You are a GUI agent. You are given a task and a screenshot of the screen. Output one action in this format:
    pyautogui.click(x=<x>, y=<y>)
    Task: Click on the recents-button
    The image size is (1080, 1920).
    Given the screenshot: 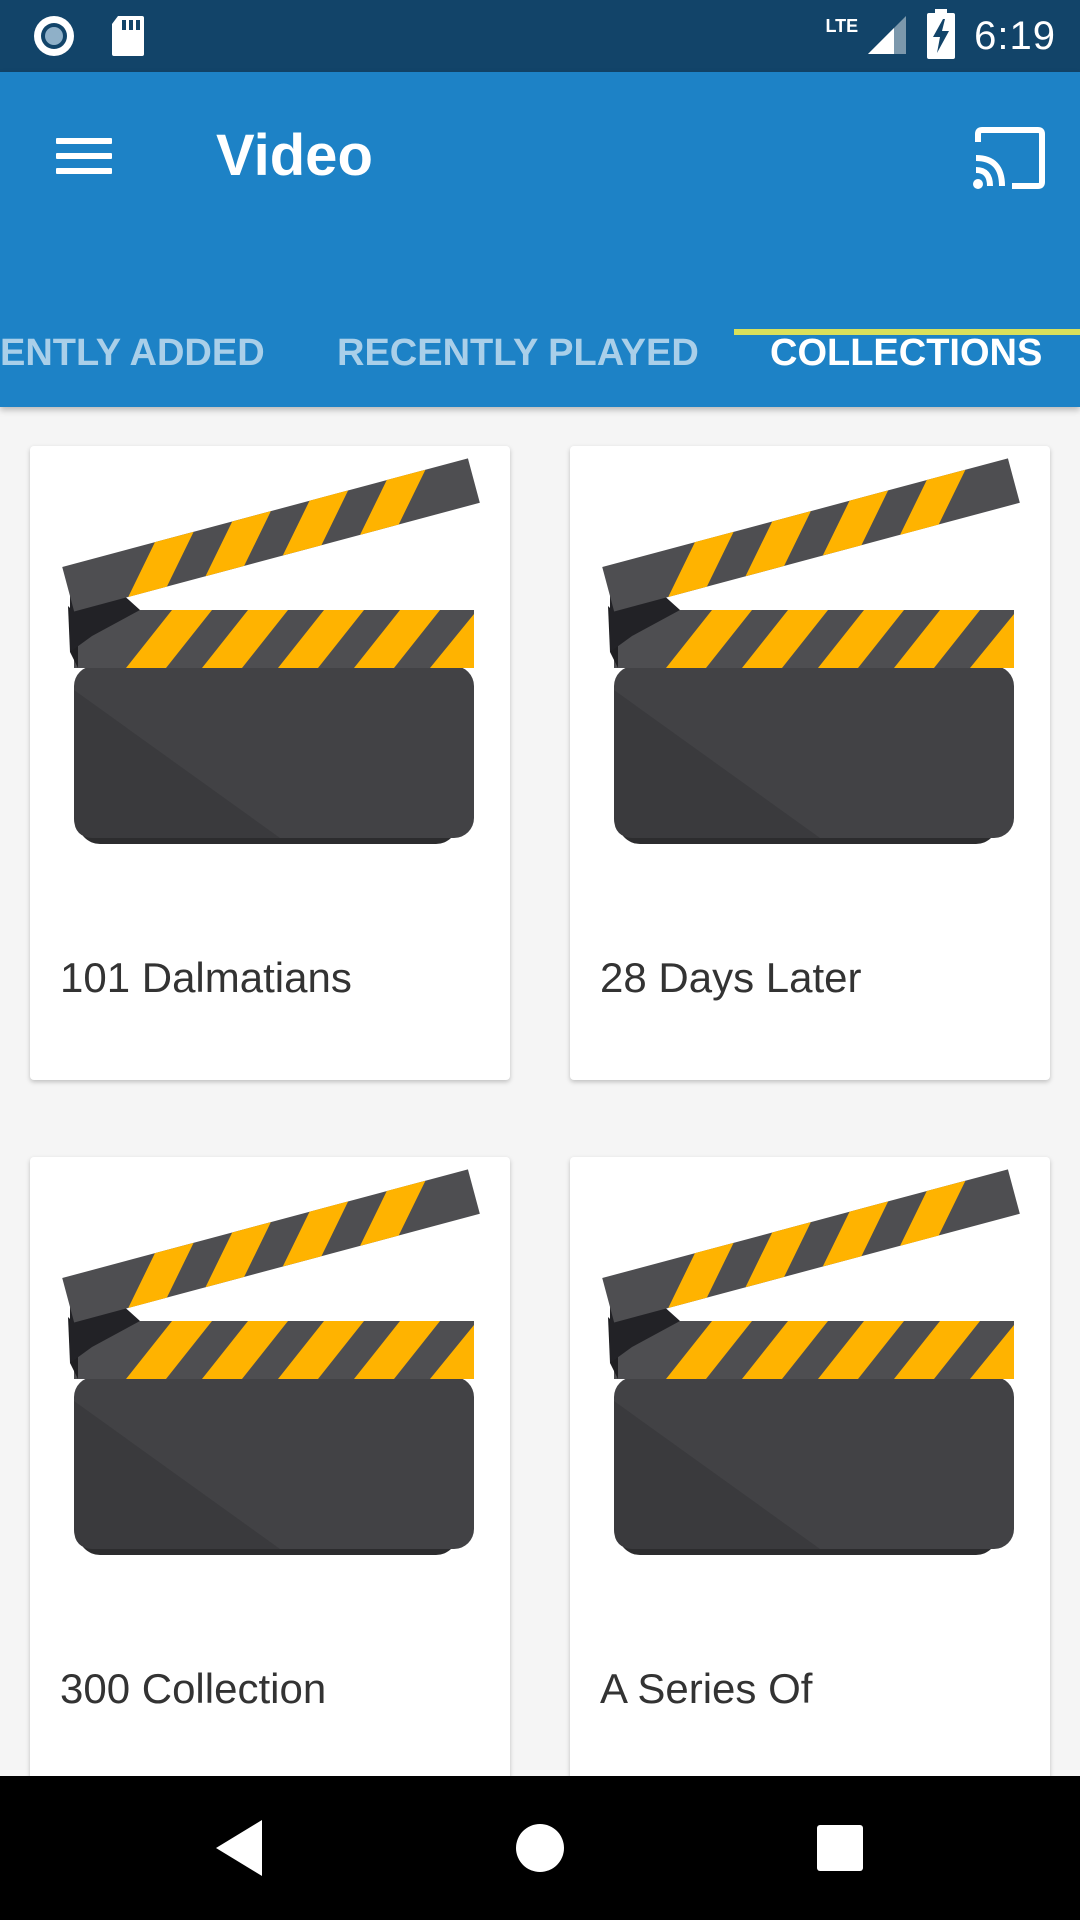 What is the action you would take?
    pyautogui.click(x=840, y=1848)
    